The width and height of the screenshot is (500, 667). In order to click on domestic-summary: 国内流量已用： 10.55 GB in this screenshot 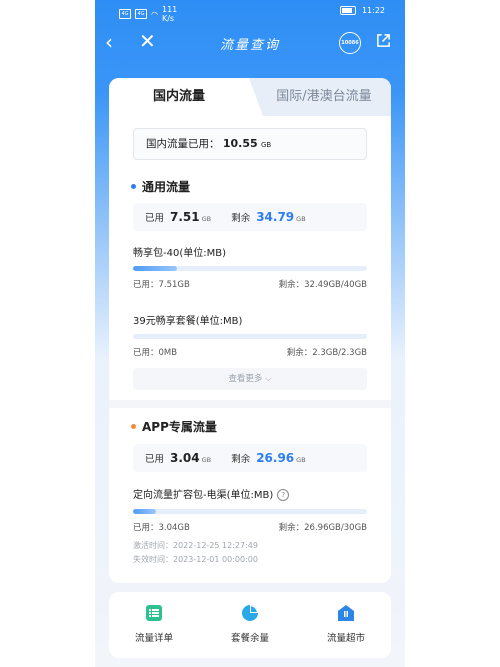, I will do `click(250, 144)`.